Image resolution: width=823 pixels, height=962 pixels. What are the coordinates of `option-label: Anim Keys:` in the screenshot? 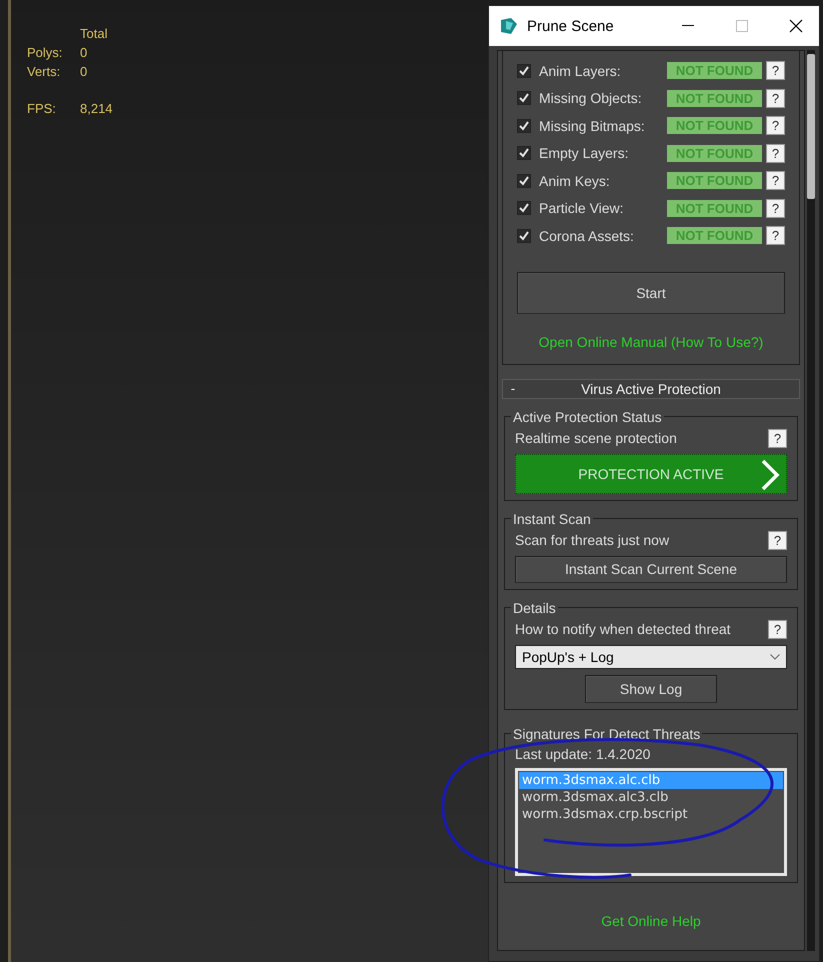 It's located at (575, 180).